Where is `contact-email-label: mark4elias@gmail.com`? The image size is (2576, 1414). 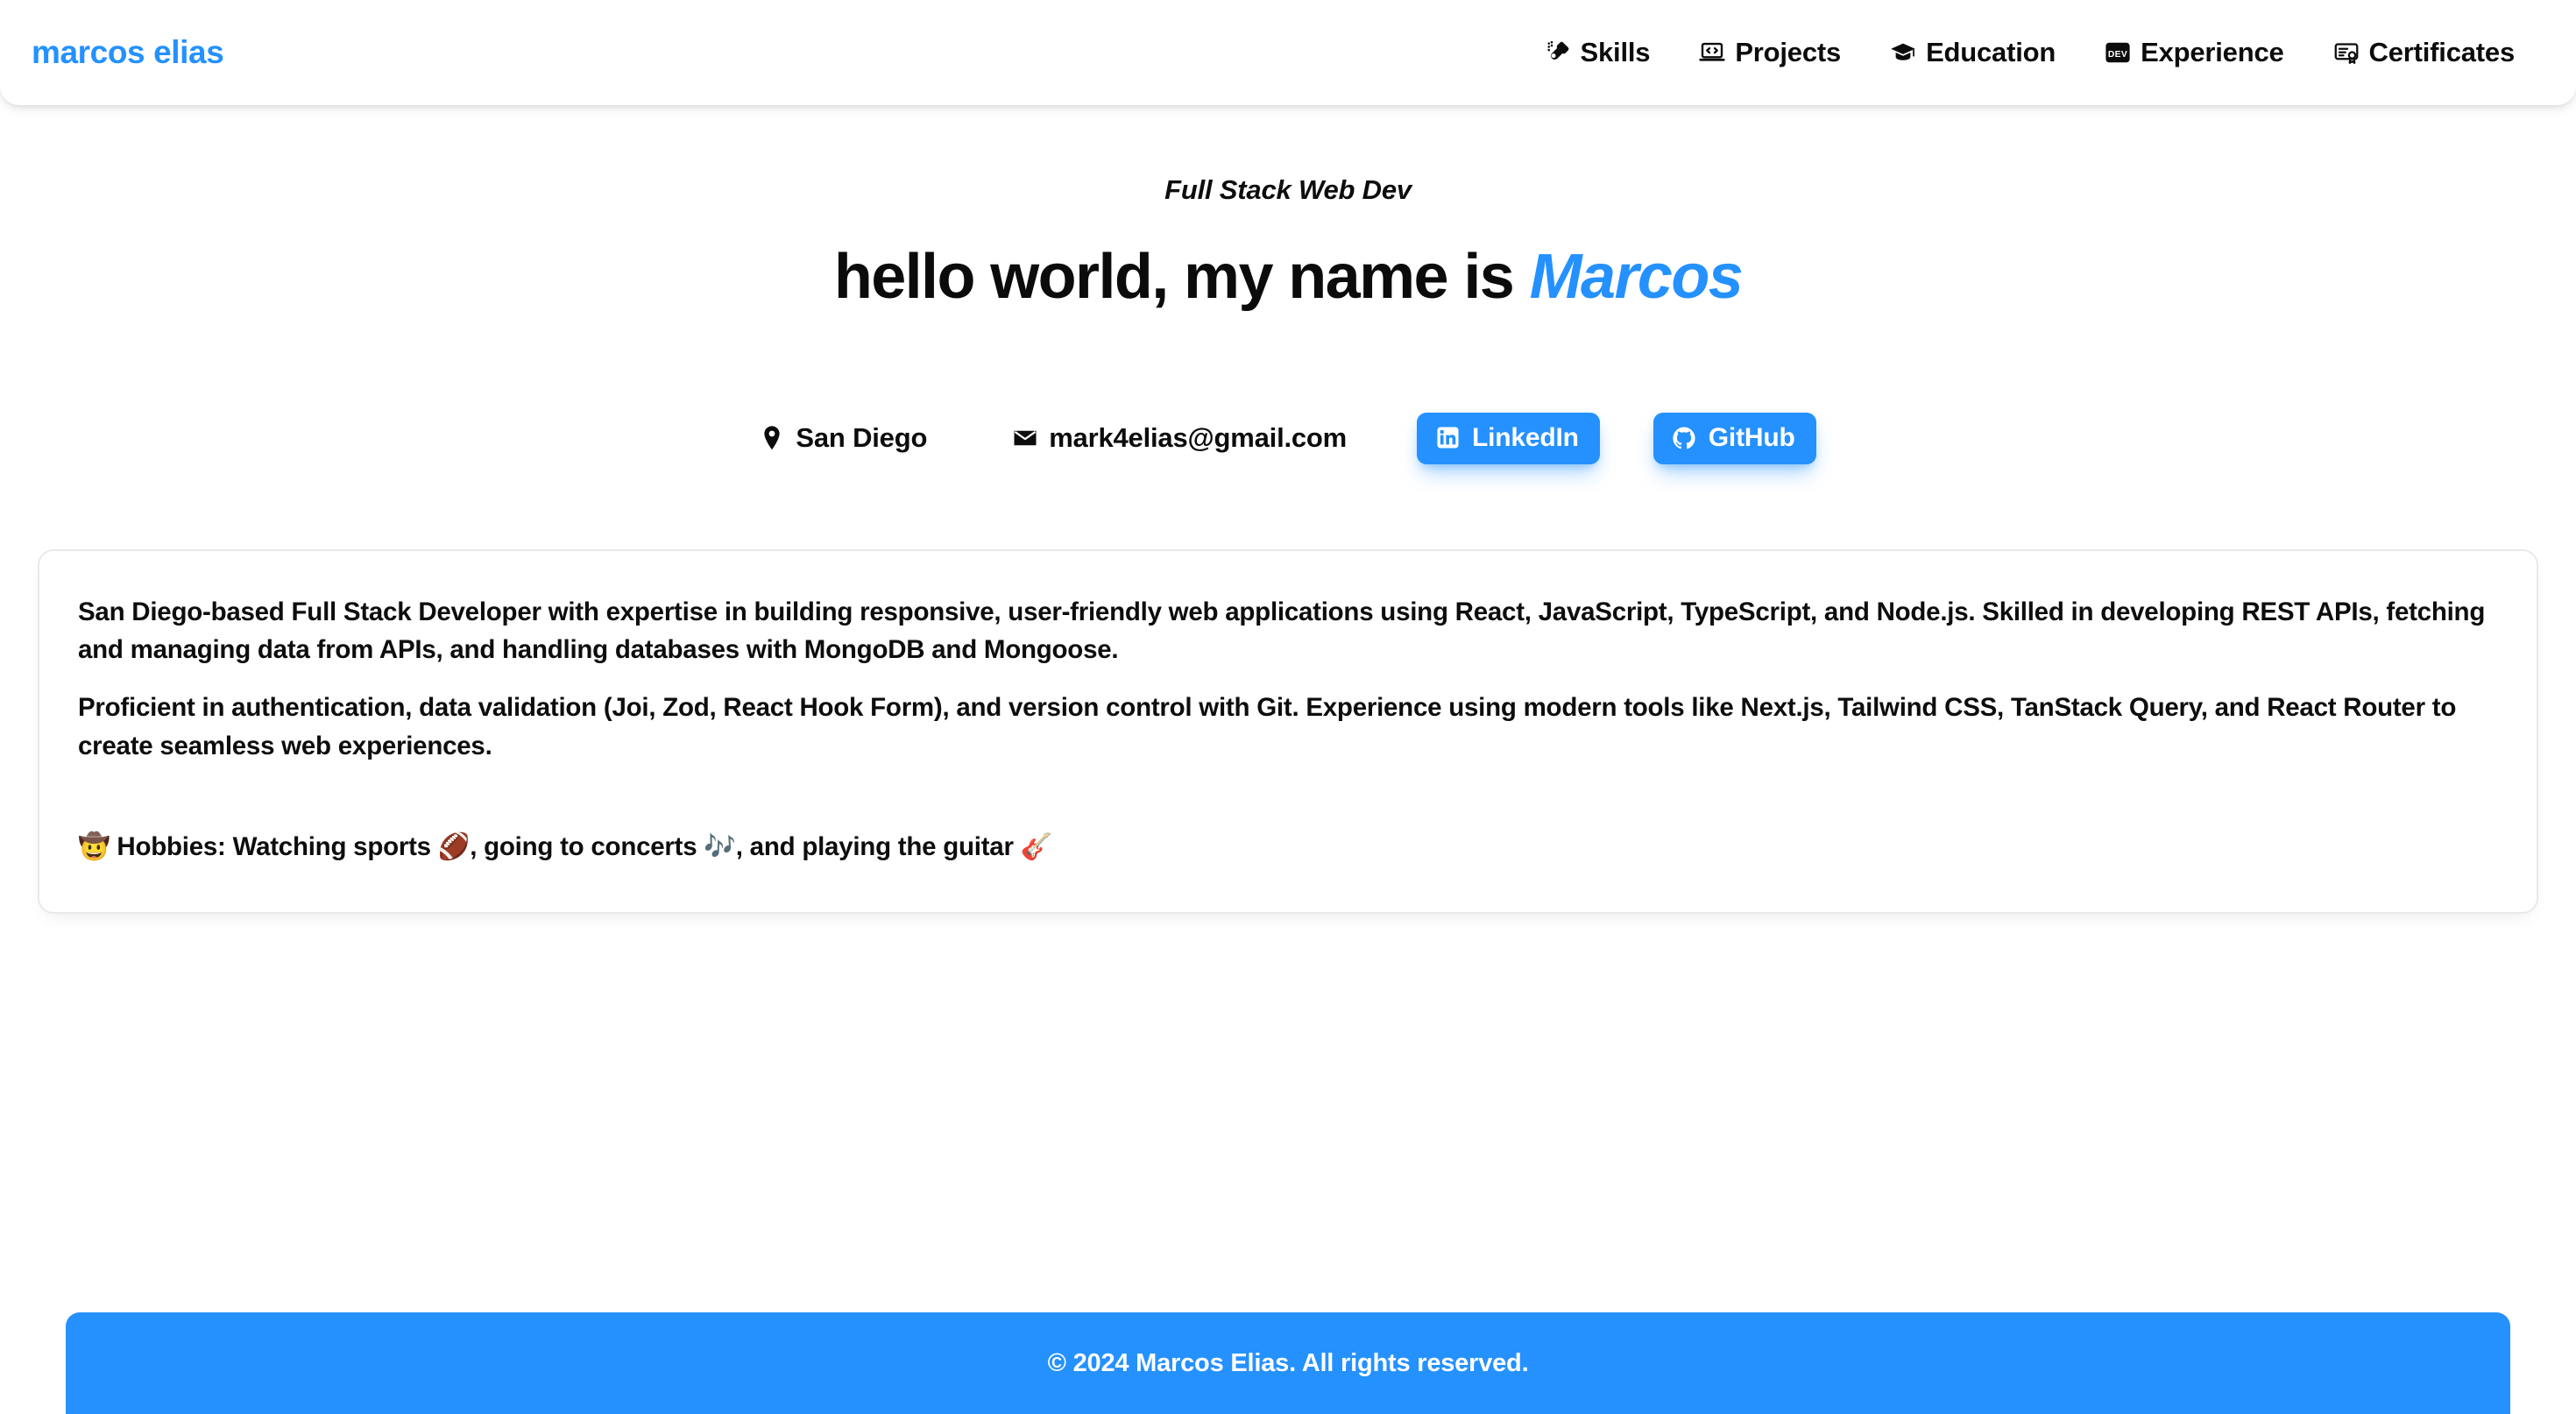 contact-email-label: mark4elias@gmail.com is located at coordinates (1198, 438).